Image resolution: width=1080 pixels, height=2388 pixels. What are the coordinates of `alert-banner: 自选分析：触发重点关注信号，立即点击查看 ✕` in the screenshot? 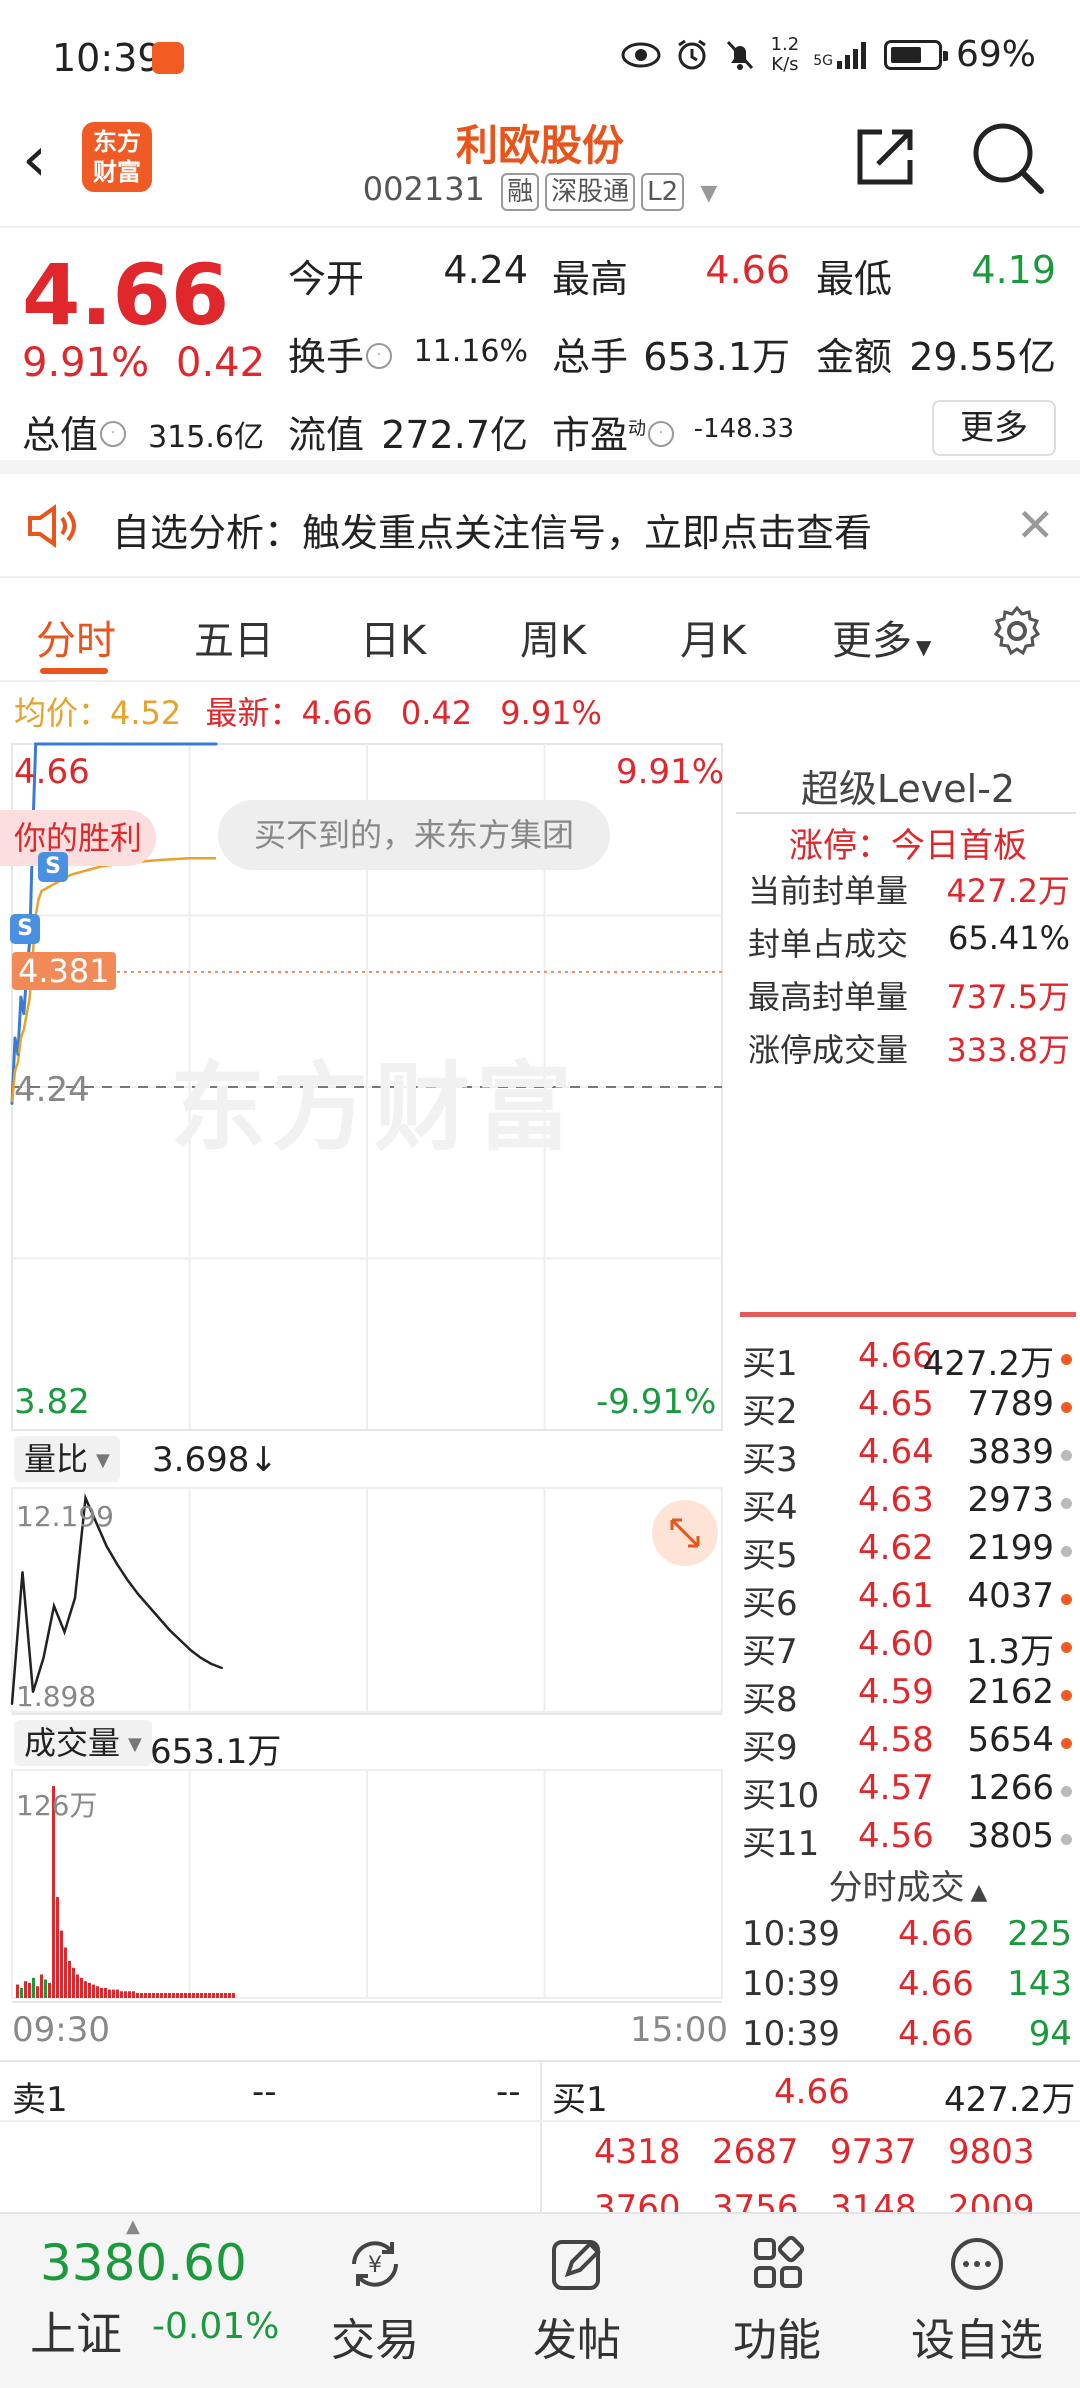 It's located at (540, 526).